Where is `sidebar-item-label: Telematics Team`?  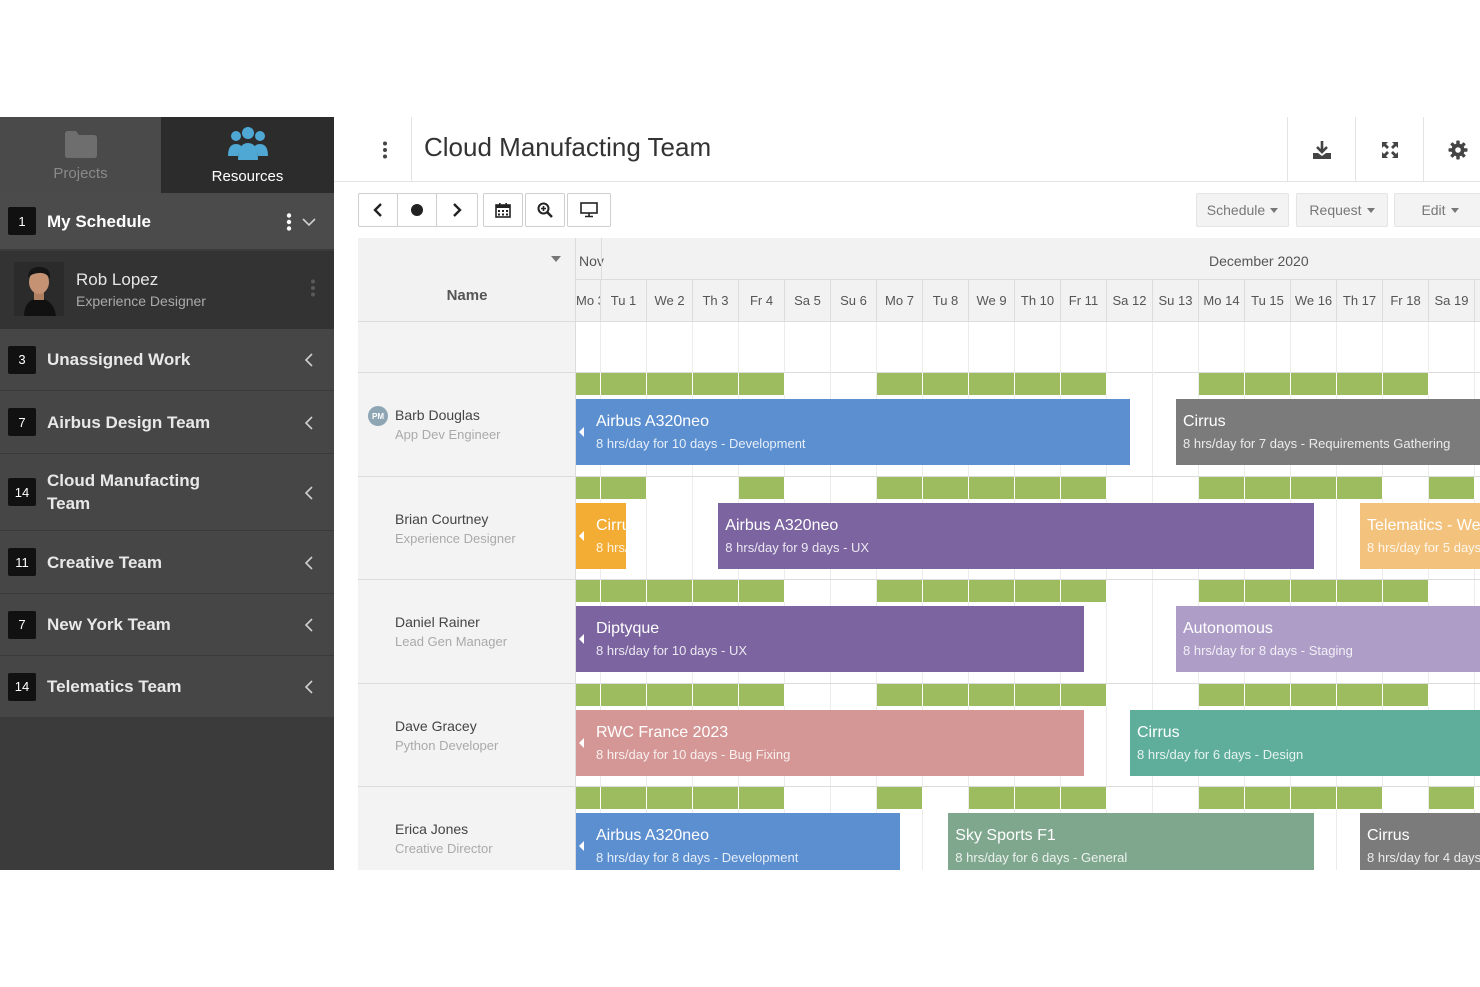 sidebar-item-label: Telematics Team is located at coordinates (114, 686).